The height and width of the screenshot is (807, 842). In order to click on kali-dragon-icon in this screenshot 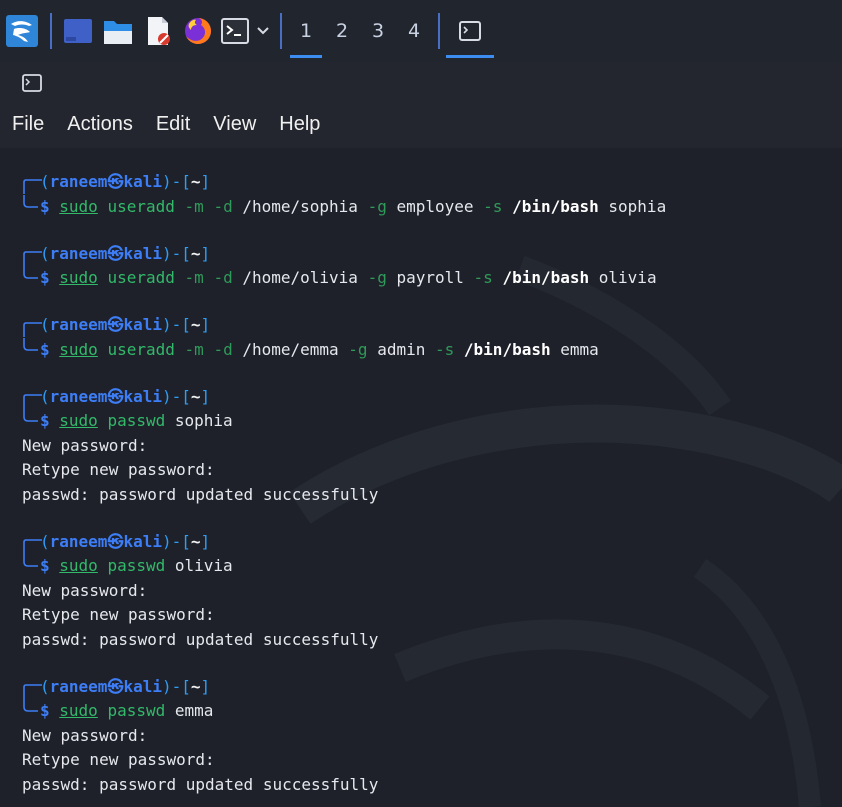, I will do `click(22, 31)`.